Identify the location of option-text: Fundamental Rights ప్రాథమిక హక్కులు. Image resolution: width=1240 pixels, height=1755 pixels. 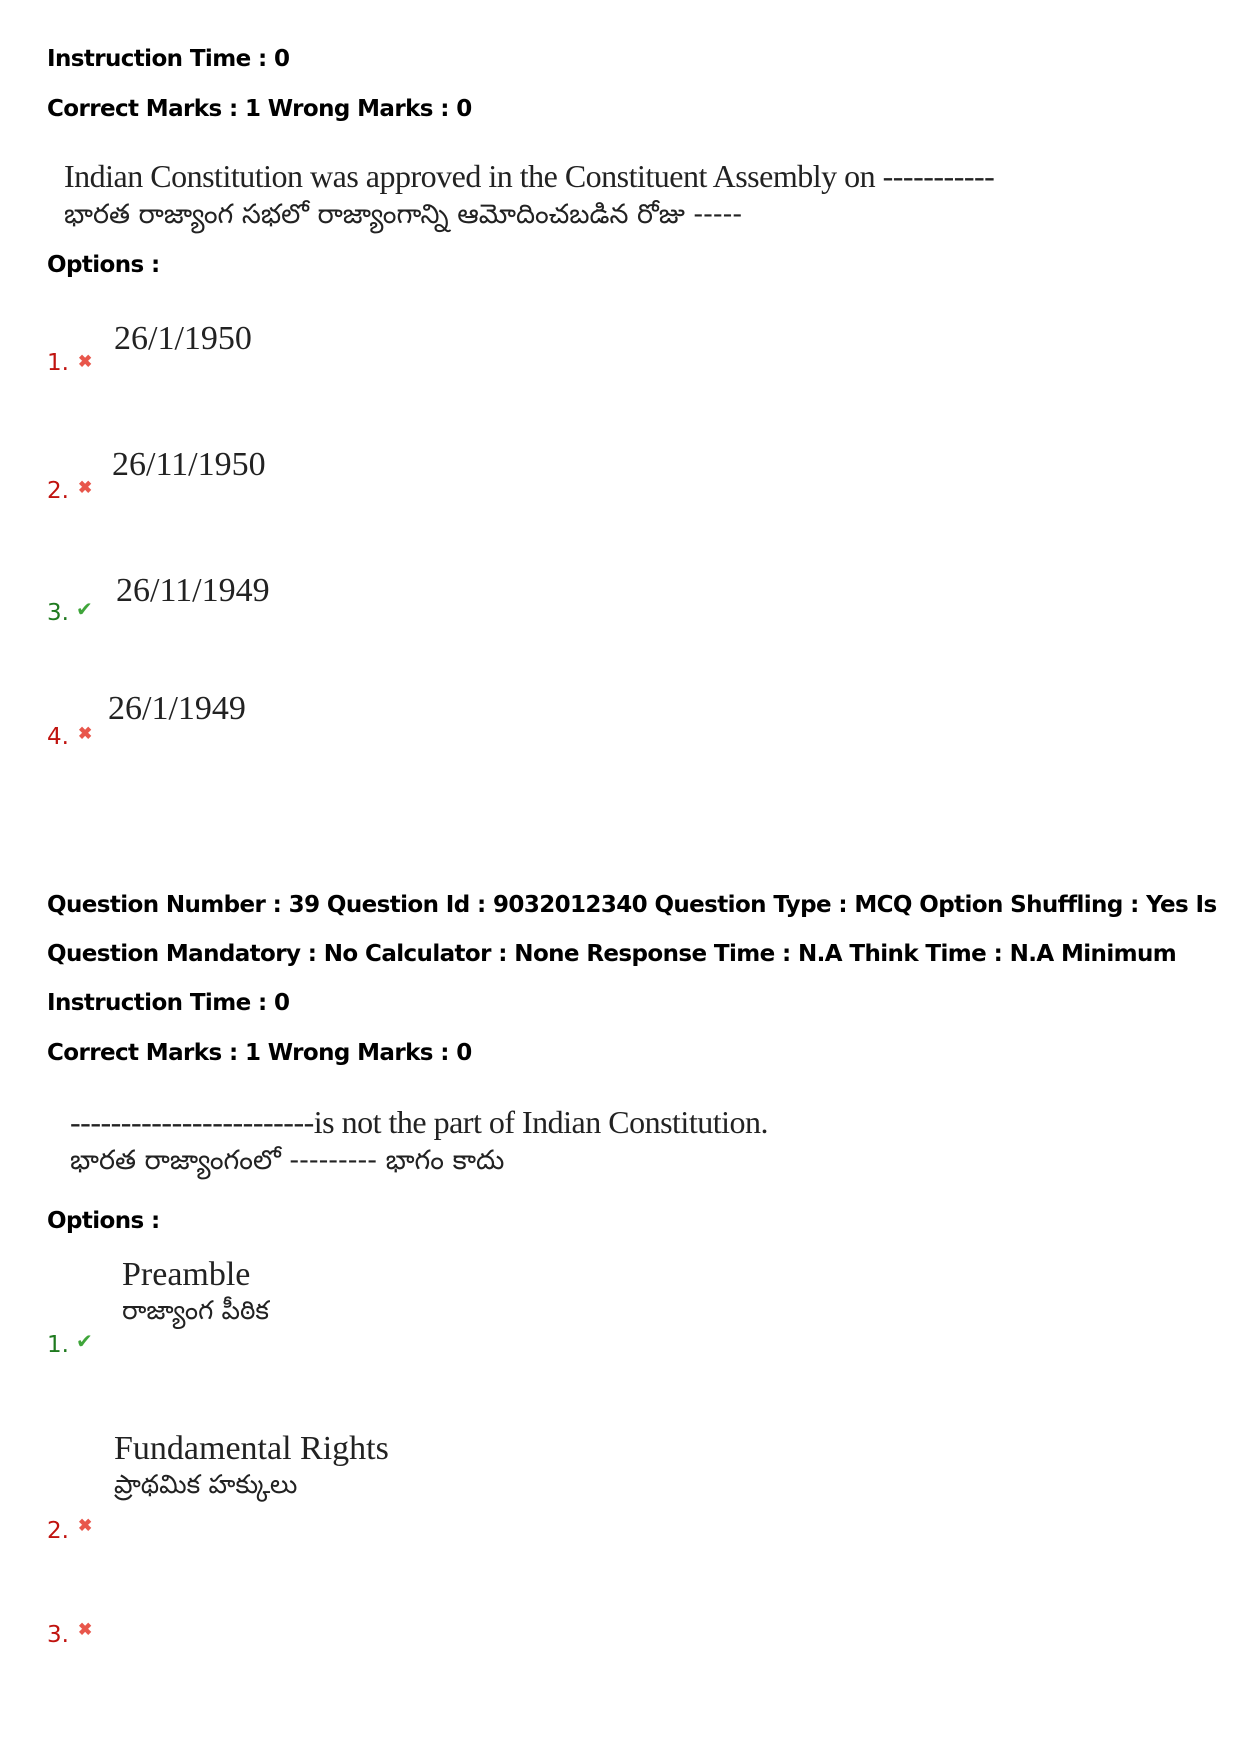
(251, 1468).